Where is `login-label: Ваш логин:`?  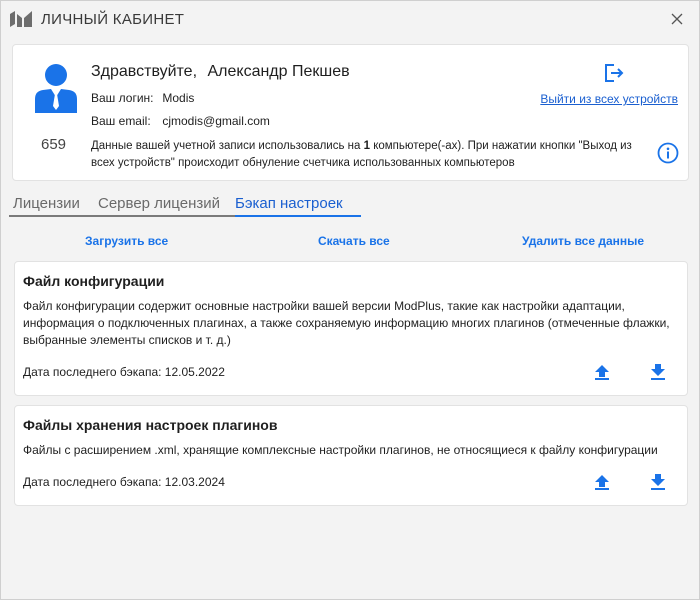 login-label: Ваш логин: is located at coordinates (122, 98).